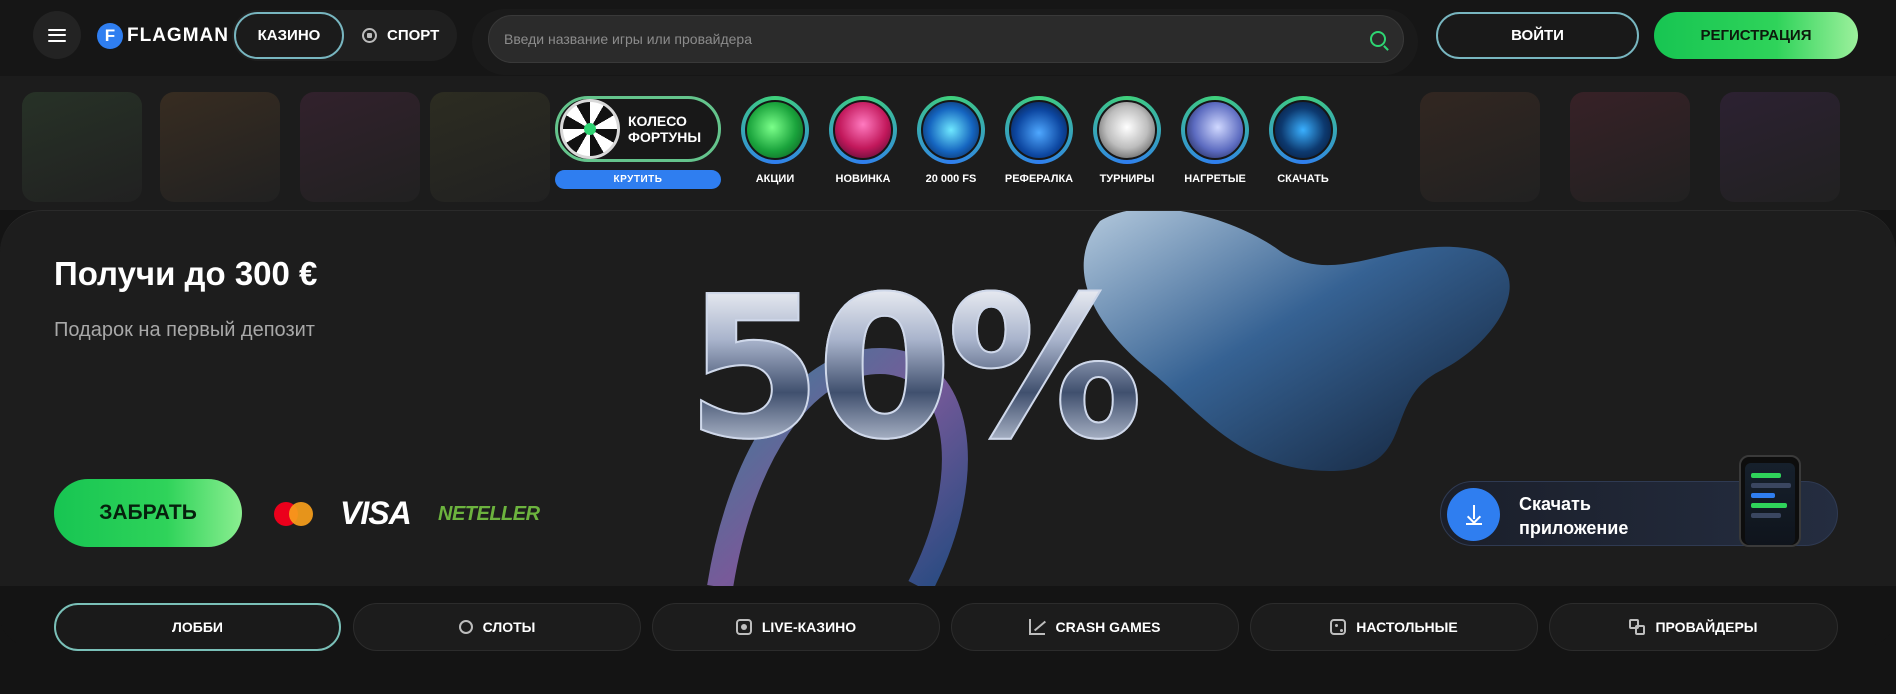  Describe the element at coordinates (376, 513) in the screenshot. I see `visa-logo: VISA` at that location.